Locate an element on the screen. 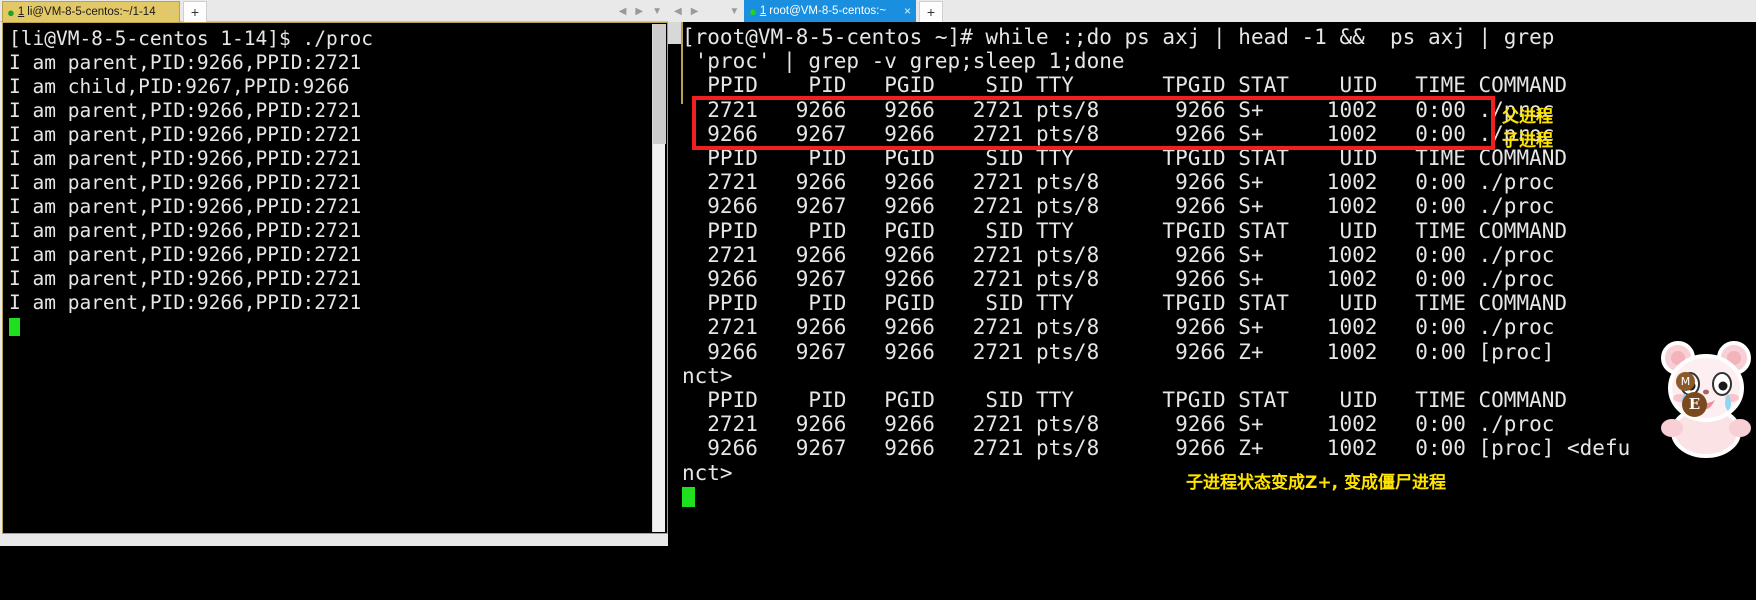 This screenshot has height=600, width=1756. right-tabbar: ◀ ▶ ▼ ● 1 root@VM-8-5-centos:~ × + is located at coordinates (1212, 11).